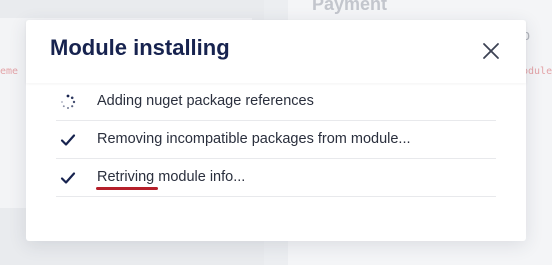 This screenshot has width=552, height=265. Describe the element at coordinates (140, 47) in the screenshot. I see `dialog-title: Module installing` at that location.